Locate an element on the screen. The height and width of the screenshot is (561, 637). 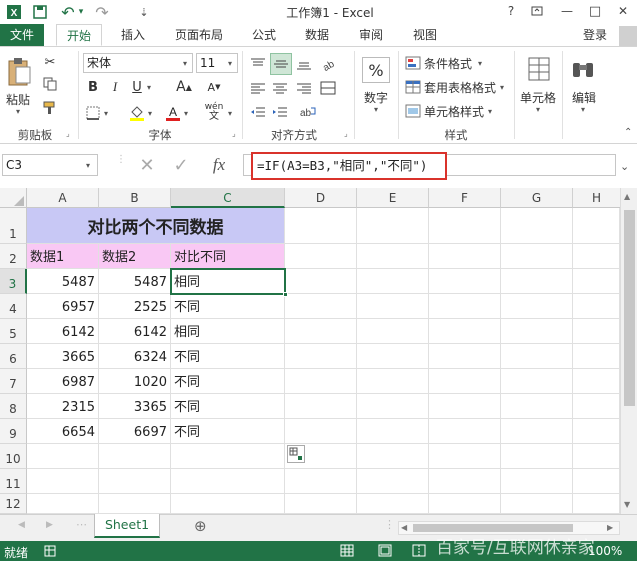
phonetic-guide-button: wén 文 is located at coordinates (214, 112).